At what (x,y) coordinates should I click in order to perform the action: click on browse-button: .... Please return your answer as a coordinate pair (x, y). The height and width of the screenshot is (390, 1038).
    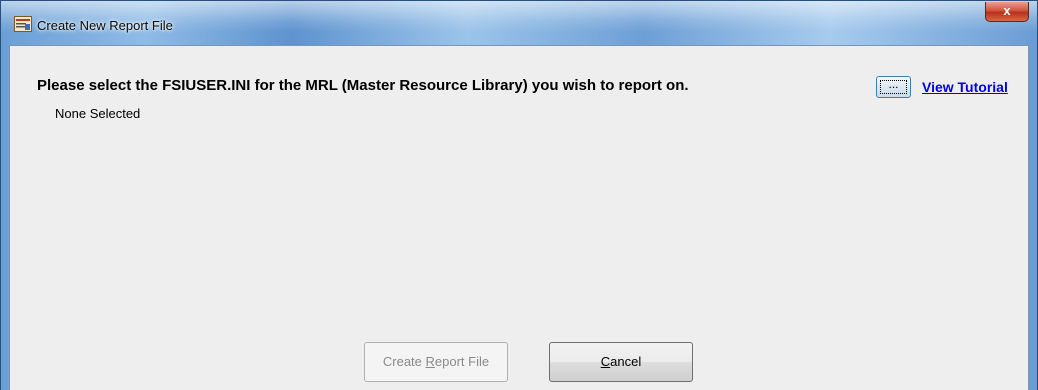
    Looking at the image, I should click on (893, 87).